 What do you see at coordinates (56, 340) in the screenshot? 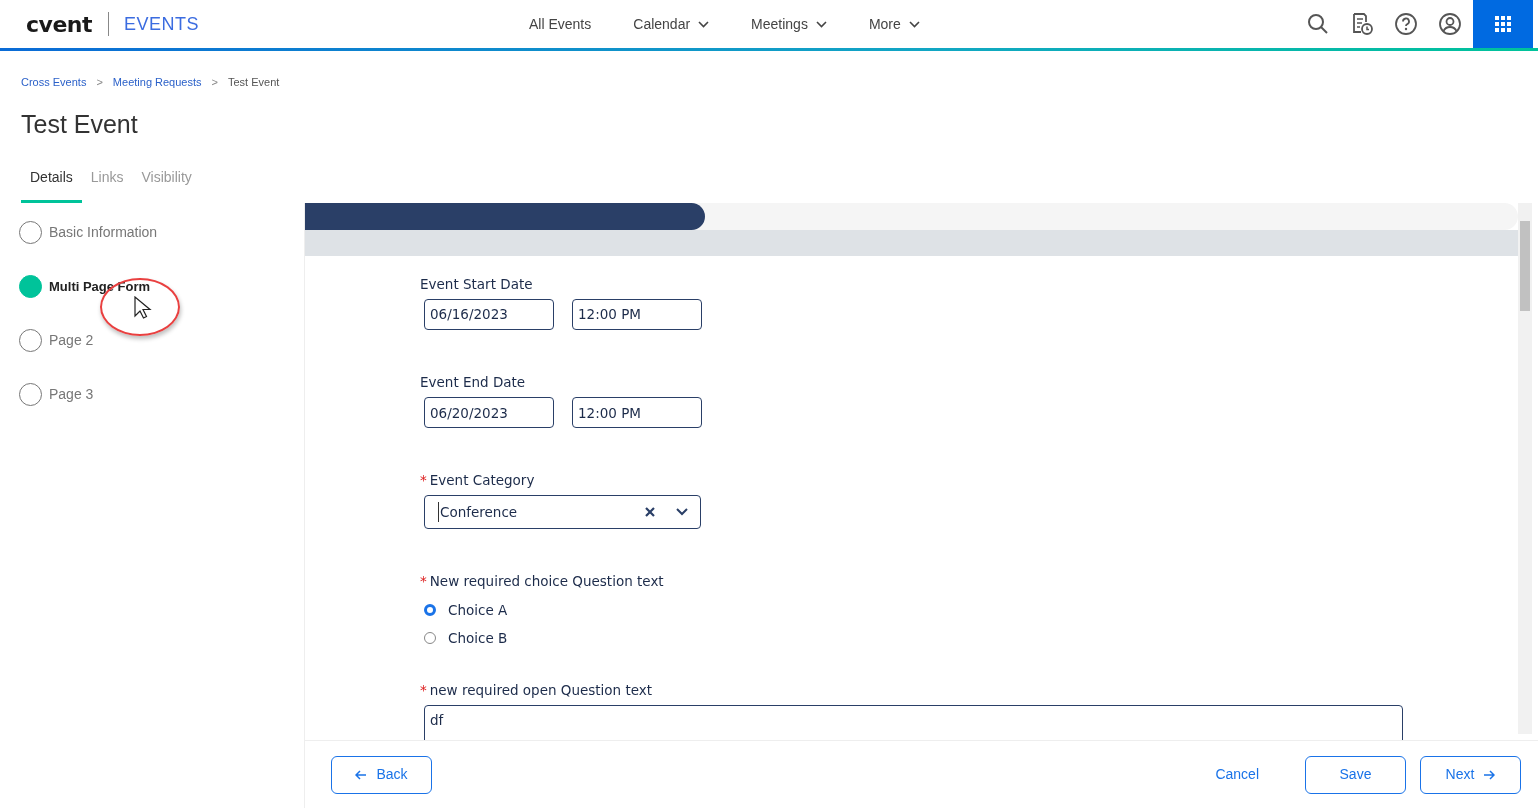
I see `step-item: Page 2` at bounding box center [56, 340].